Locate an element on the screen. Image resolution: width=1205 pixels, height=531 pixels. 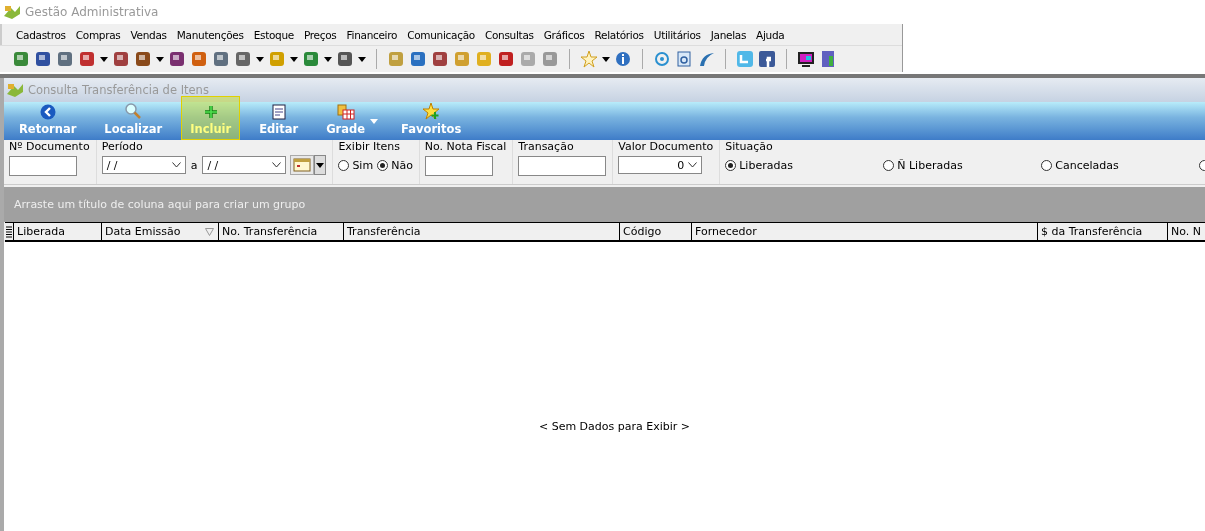
filter-icon is located at coordinates (209, 231).